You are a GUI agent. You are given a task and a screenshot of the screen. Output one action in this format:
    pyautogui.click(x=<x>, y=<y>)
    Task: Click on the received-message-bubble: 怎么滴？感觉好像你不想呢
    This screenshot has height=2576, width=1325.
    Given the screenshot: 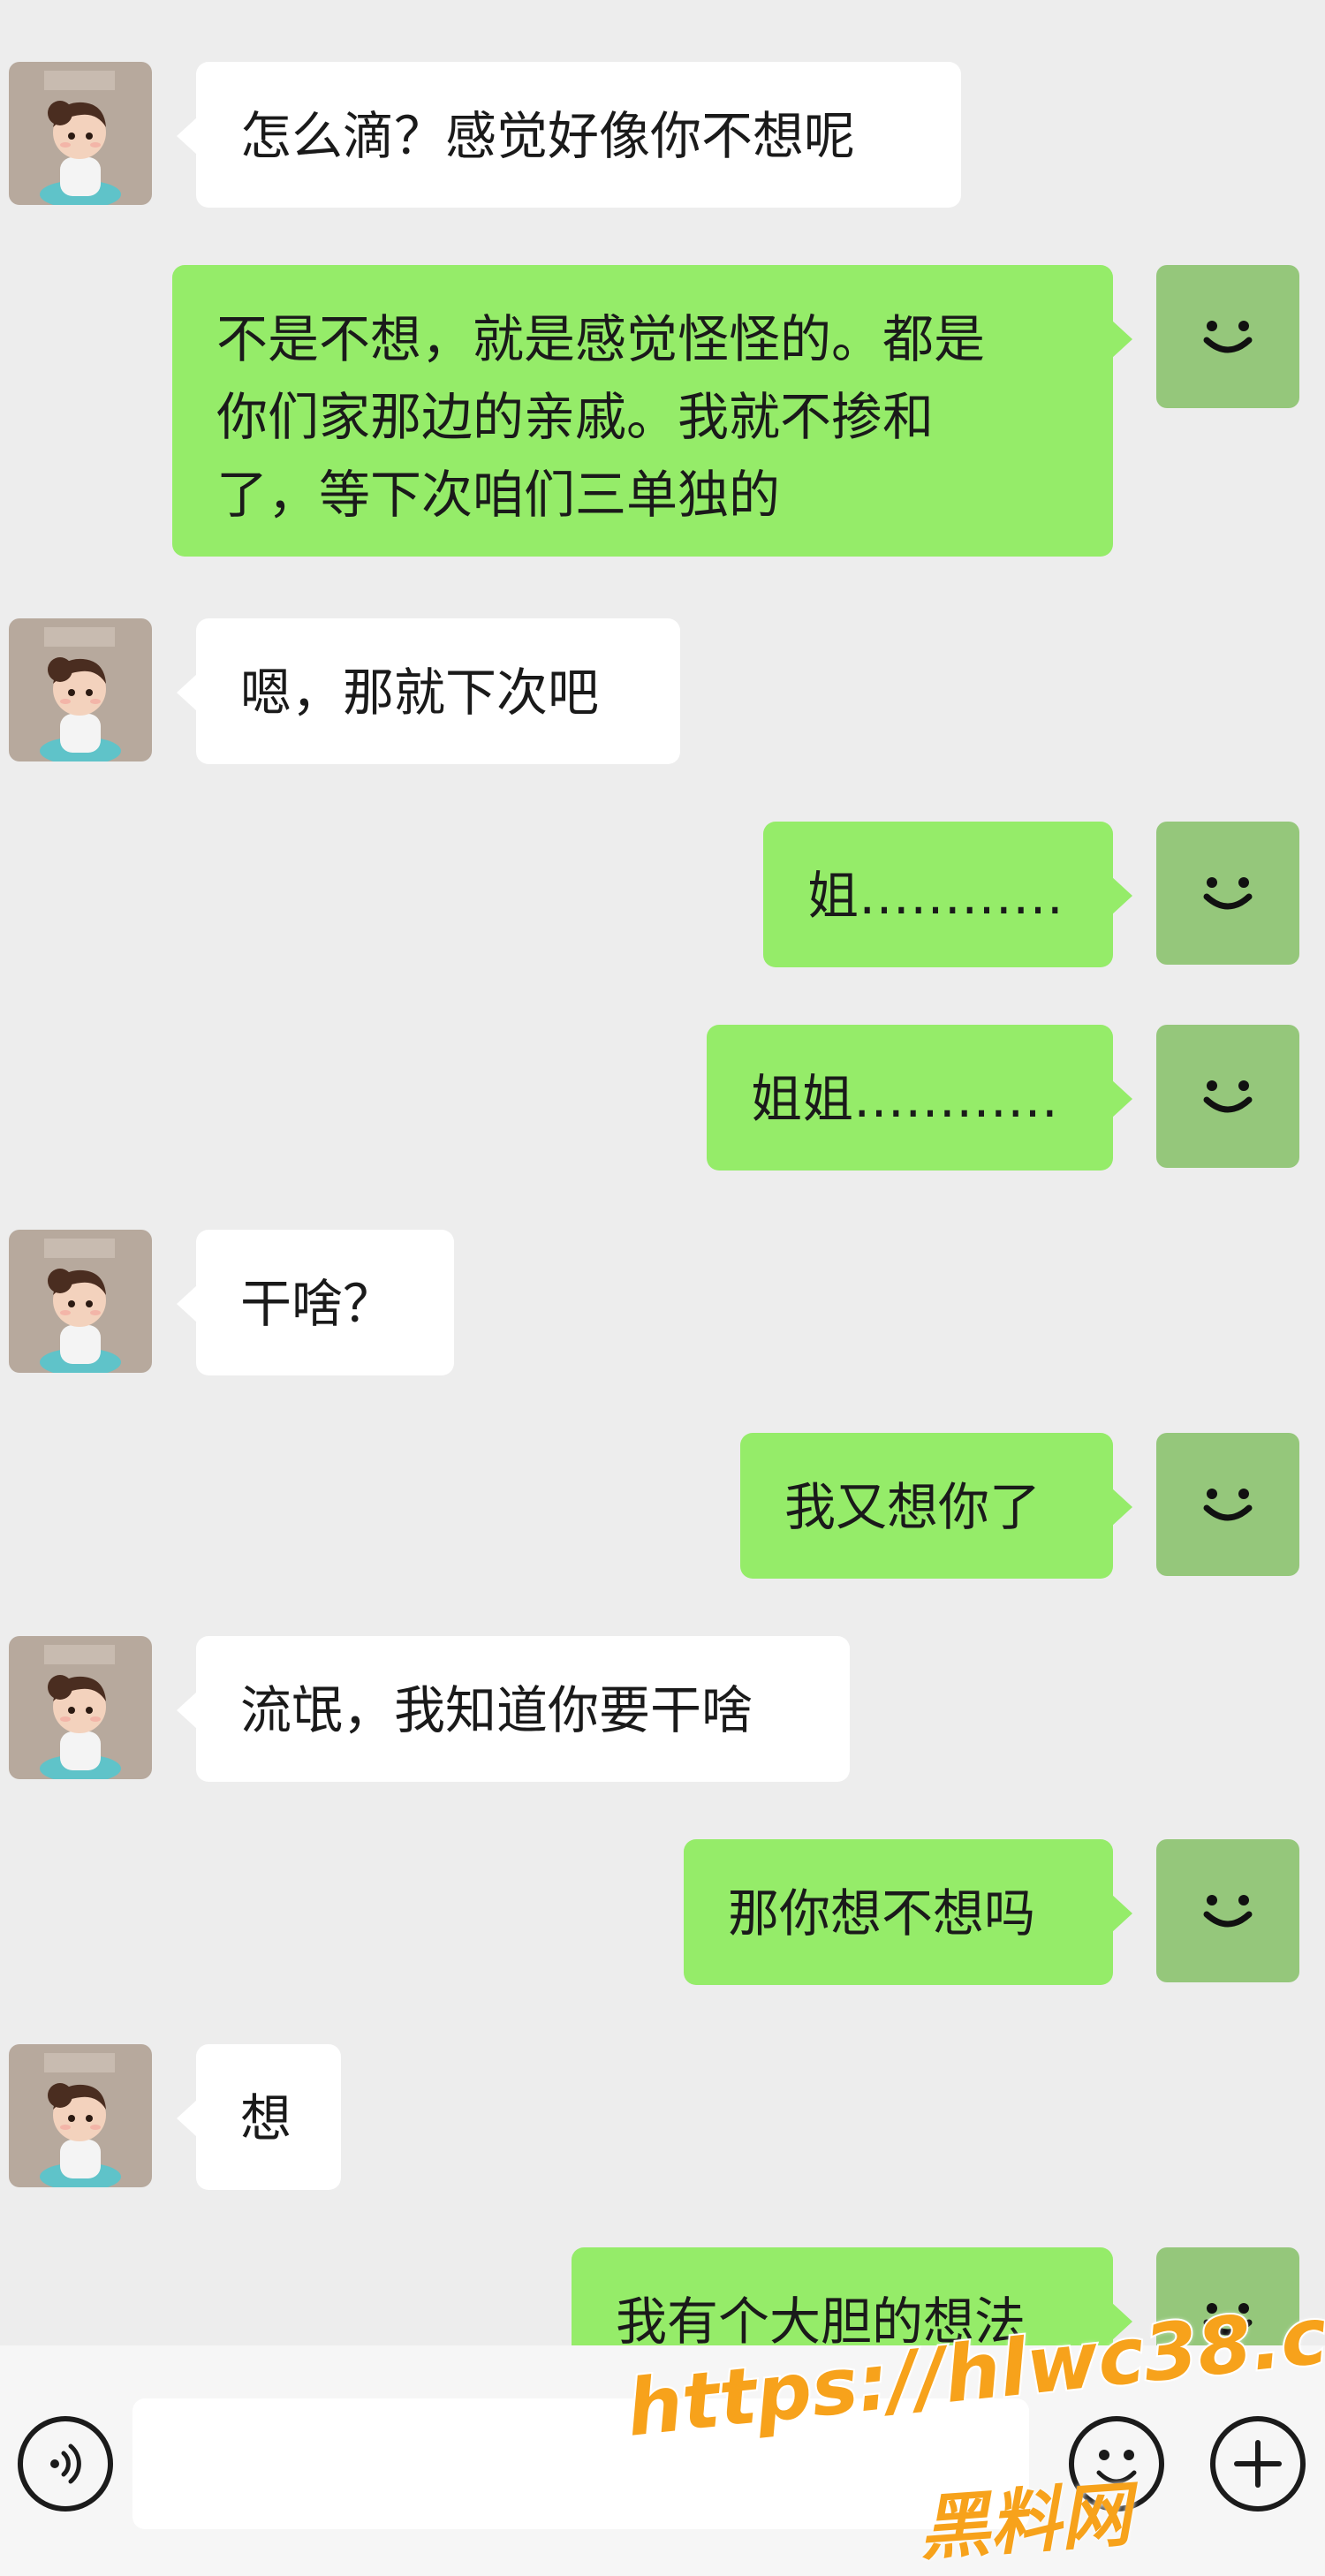 What is the action you would take?
    pyautogui.click(x=569, y=135)
    